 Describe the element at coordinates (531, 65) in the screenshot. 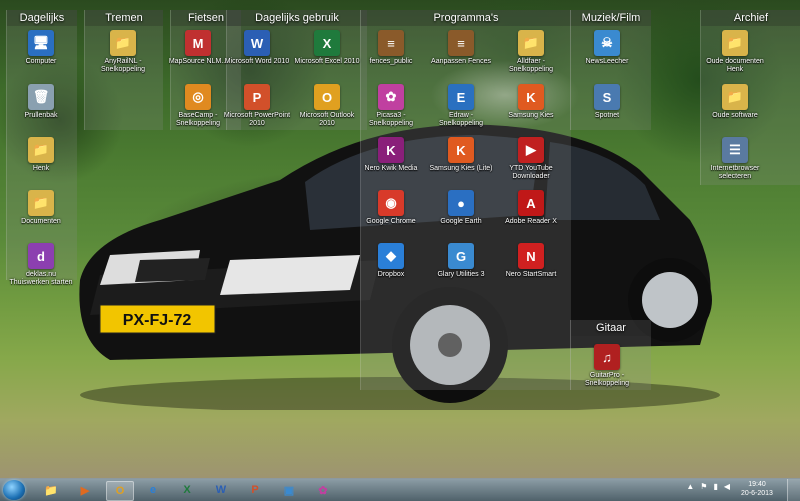

I see `icon-label: Alldfaer - Snelkoppeling` at that location.